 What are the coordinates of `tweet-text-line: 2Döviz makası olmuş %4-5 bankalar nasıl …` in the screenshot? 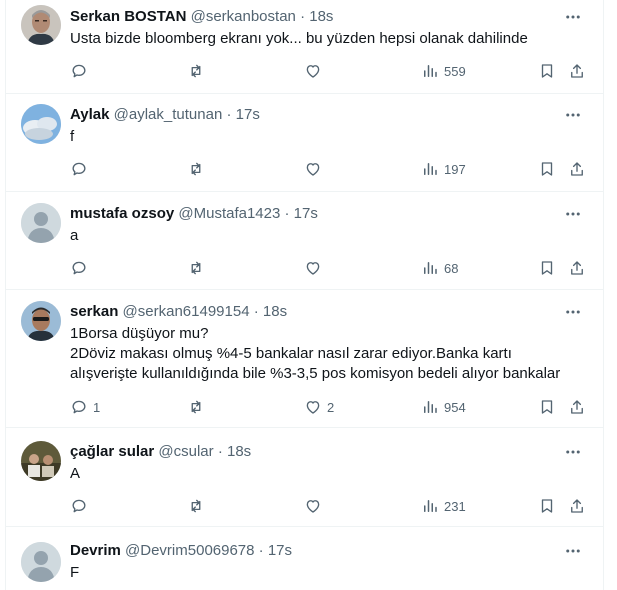 It's located at (291, 353).